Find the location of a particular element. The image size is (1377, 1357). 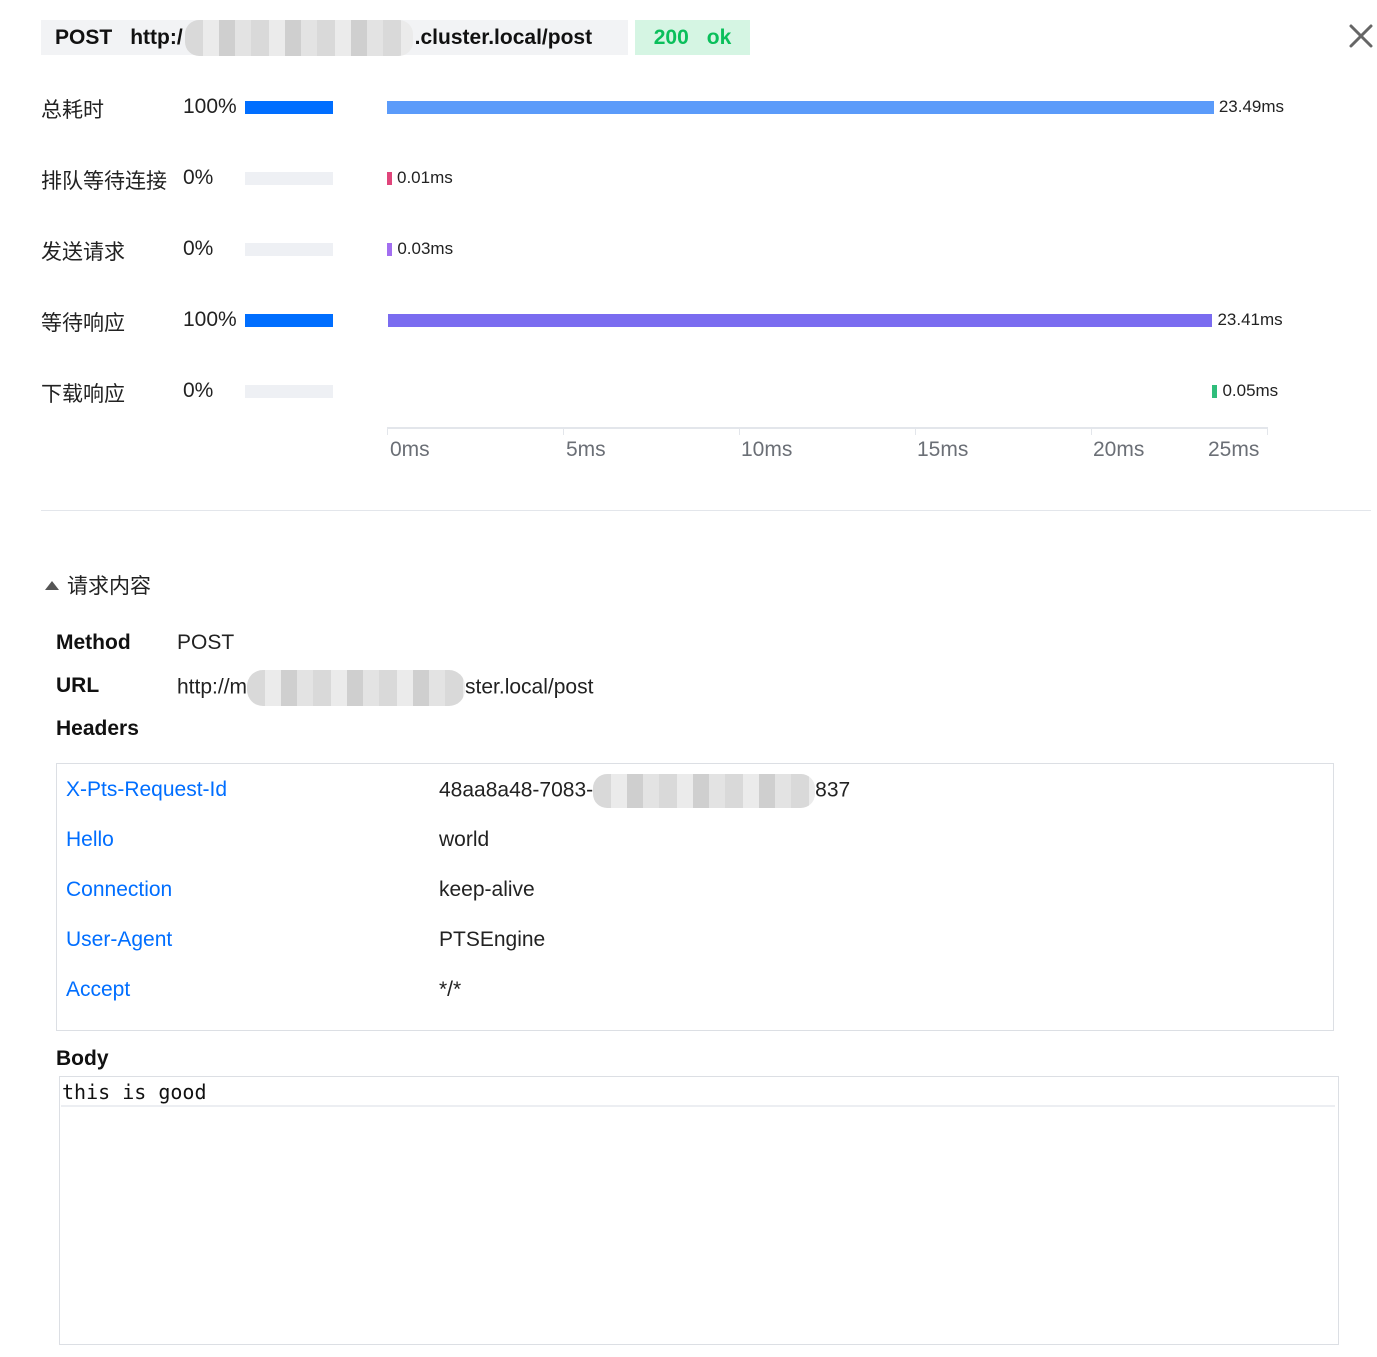

status-badge: 200 ok is located at coordinates (692, 37).